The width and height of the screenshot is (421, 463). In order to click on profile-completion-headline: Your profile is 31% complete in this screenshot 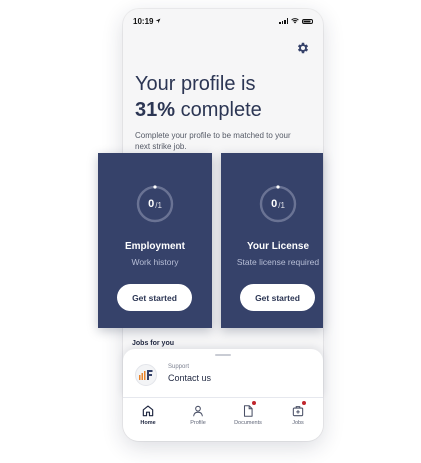, I will do `click(227, 97)`.